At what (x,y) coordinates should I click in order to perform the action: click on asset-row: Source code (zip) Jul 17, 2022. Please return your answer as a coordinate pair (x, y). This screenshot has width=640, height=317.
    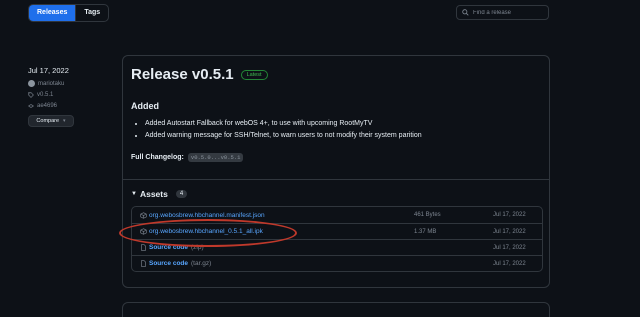
    Looking at the image, I should click on (337, 247).